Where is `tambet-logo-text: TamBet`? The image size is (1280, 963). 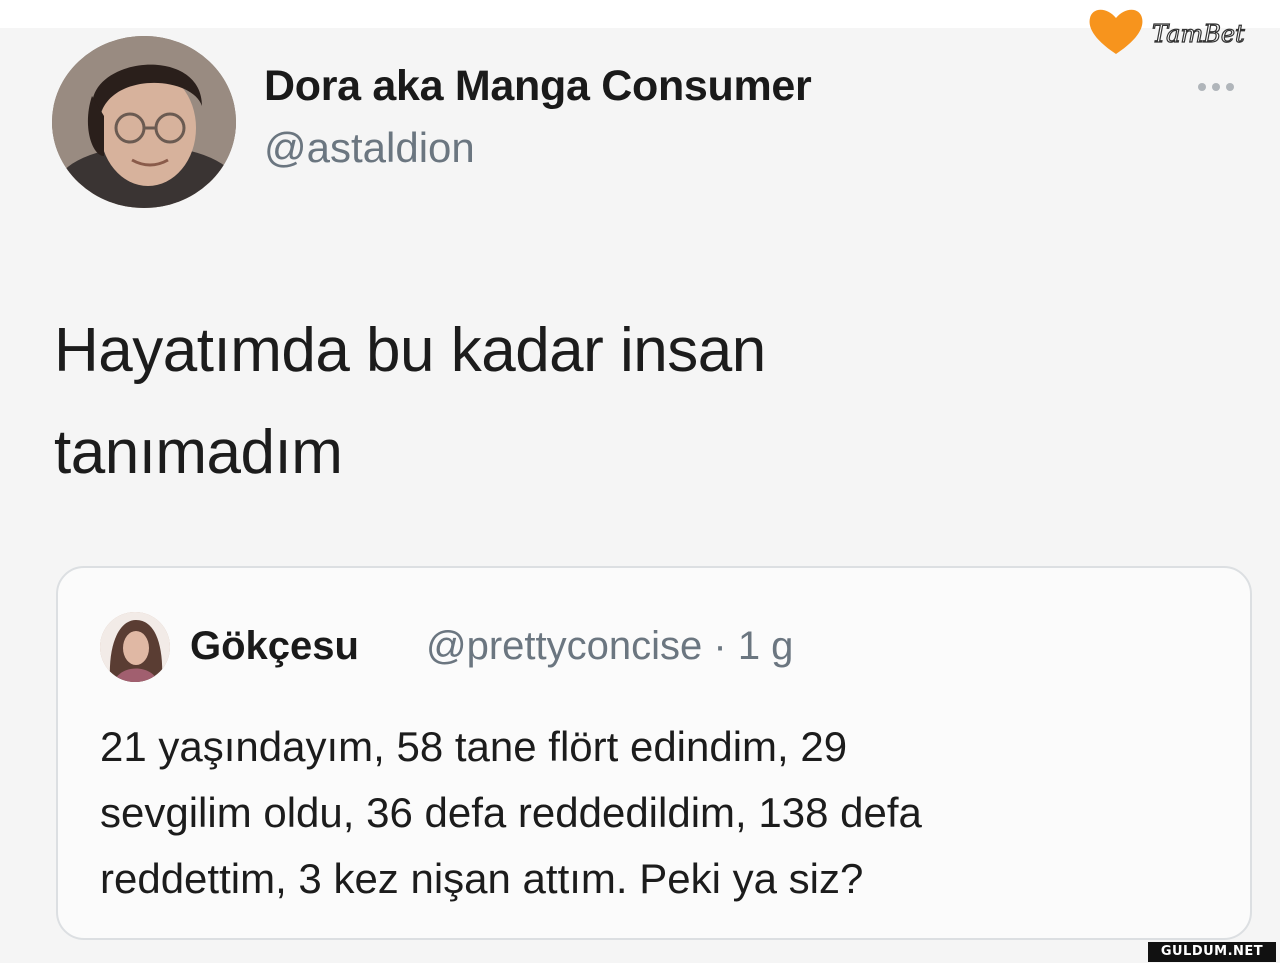 tambet-logo-text: TamBet is located at coordinates (1198, 34).